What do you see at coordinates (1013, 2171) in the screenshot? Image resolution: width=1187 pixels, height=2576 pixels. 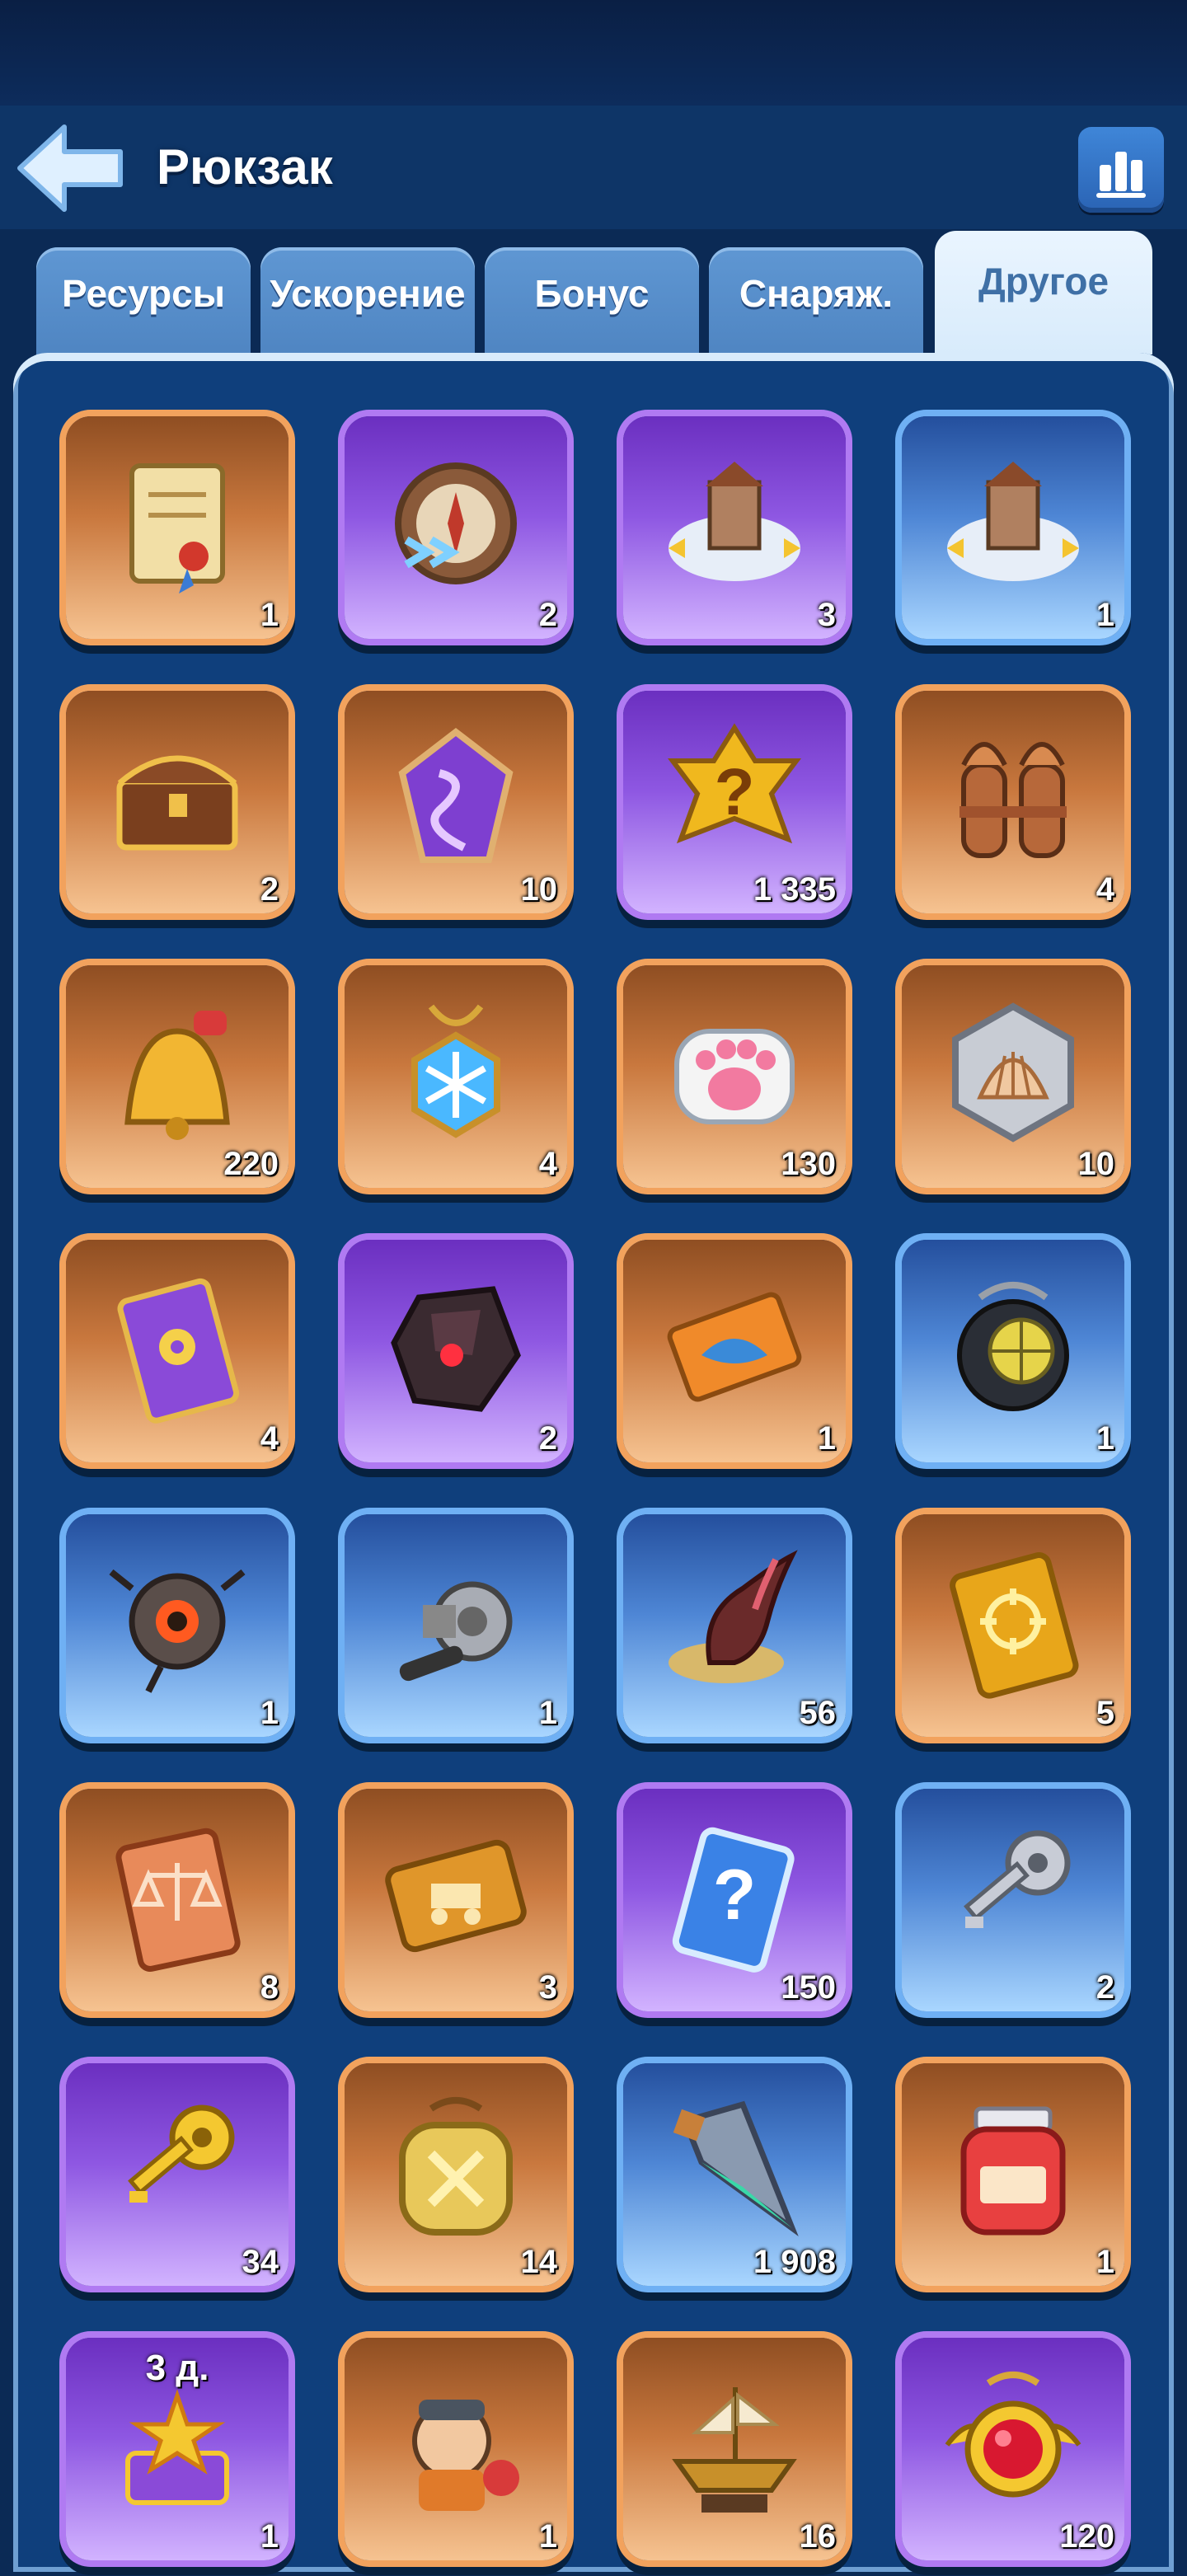 I see `jam-jar-icon` at bounding box center [1013, 2171].